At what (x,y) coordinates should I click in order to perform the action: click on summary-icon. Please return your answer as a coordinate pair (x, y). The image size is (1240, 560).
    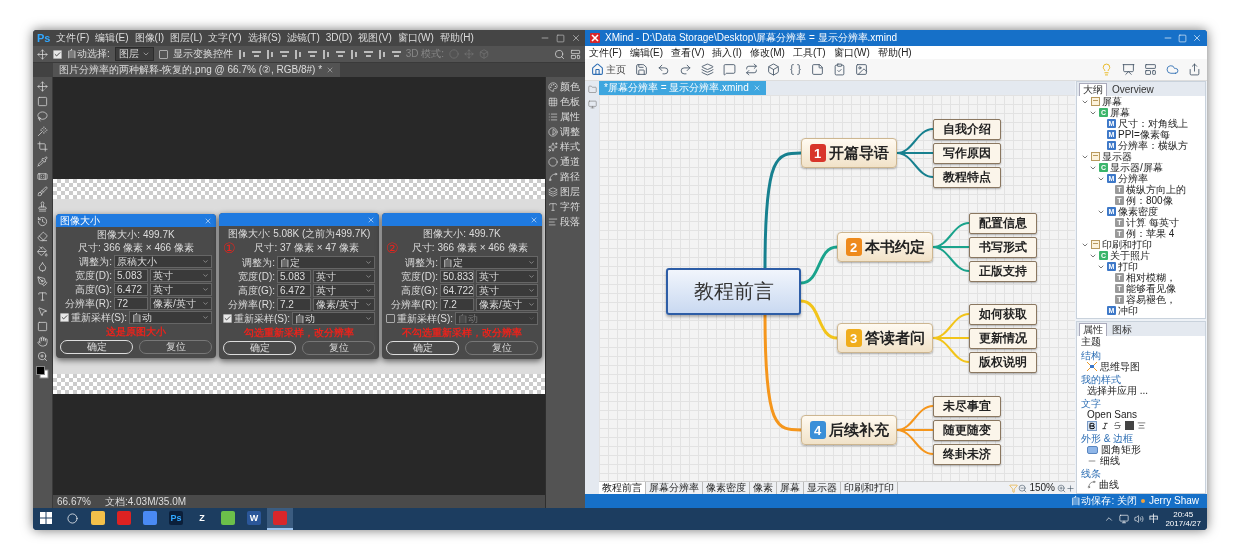
    Looking at the image, I should click on (795, 69).